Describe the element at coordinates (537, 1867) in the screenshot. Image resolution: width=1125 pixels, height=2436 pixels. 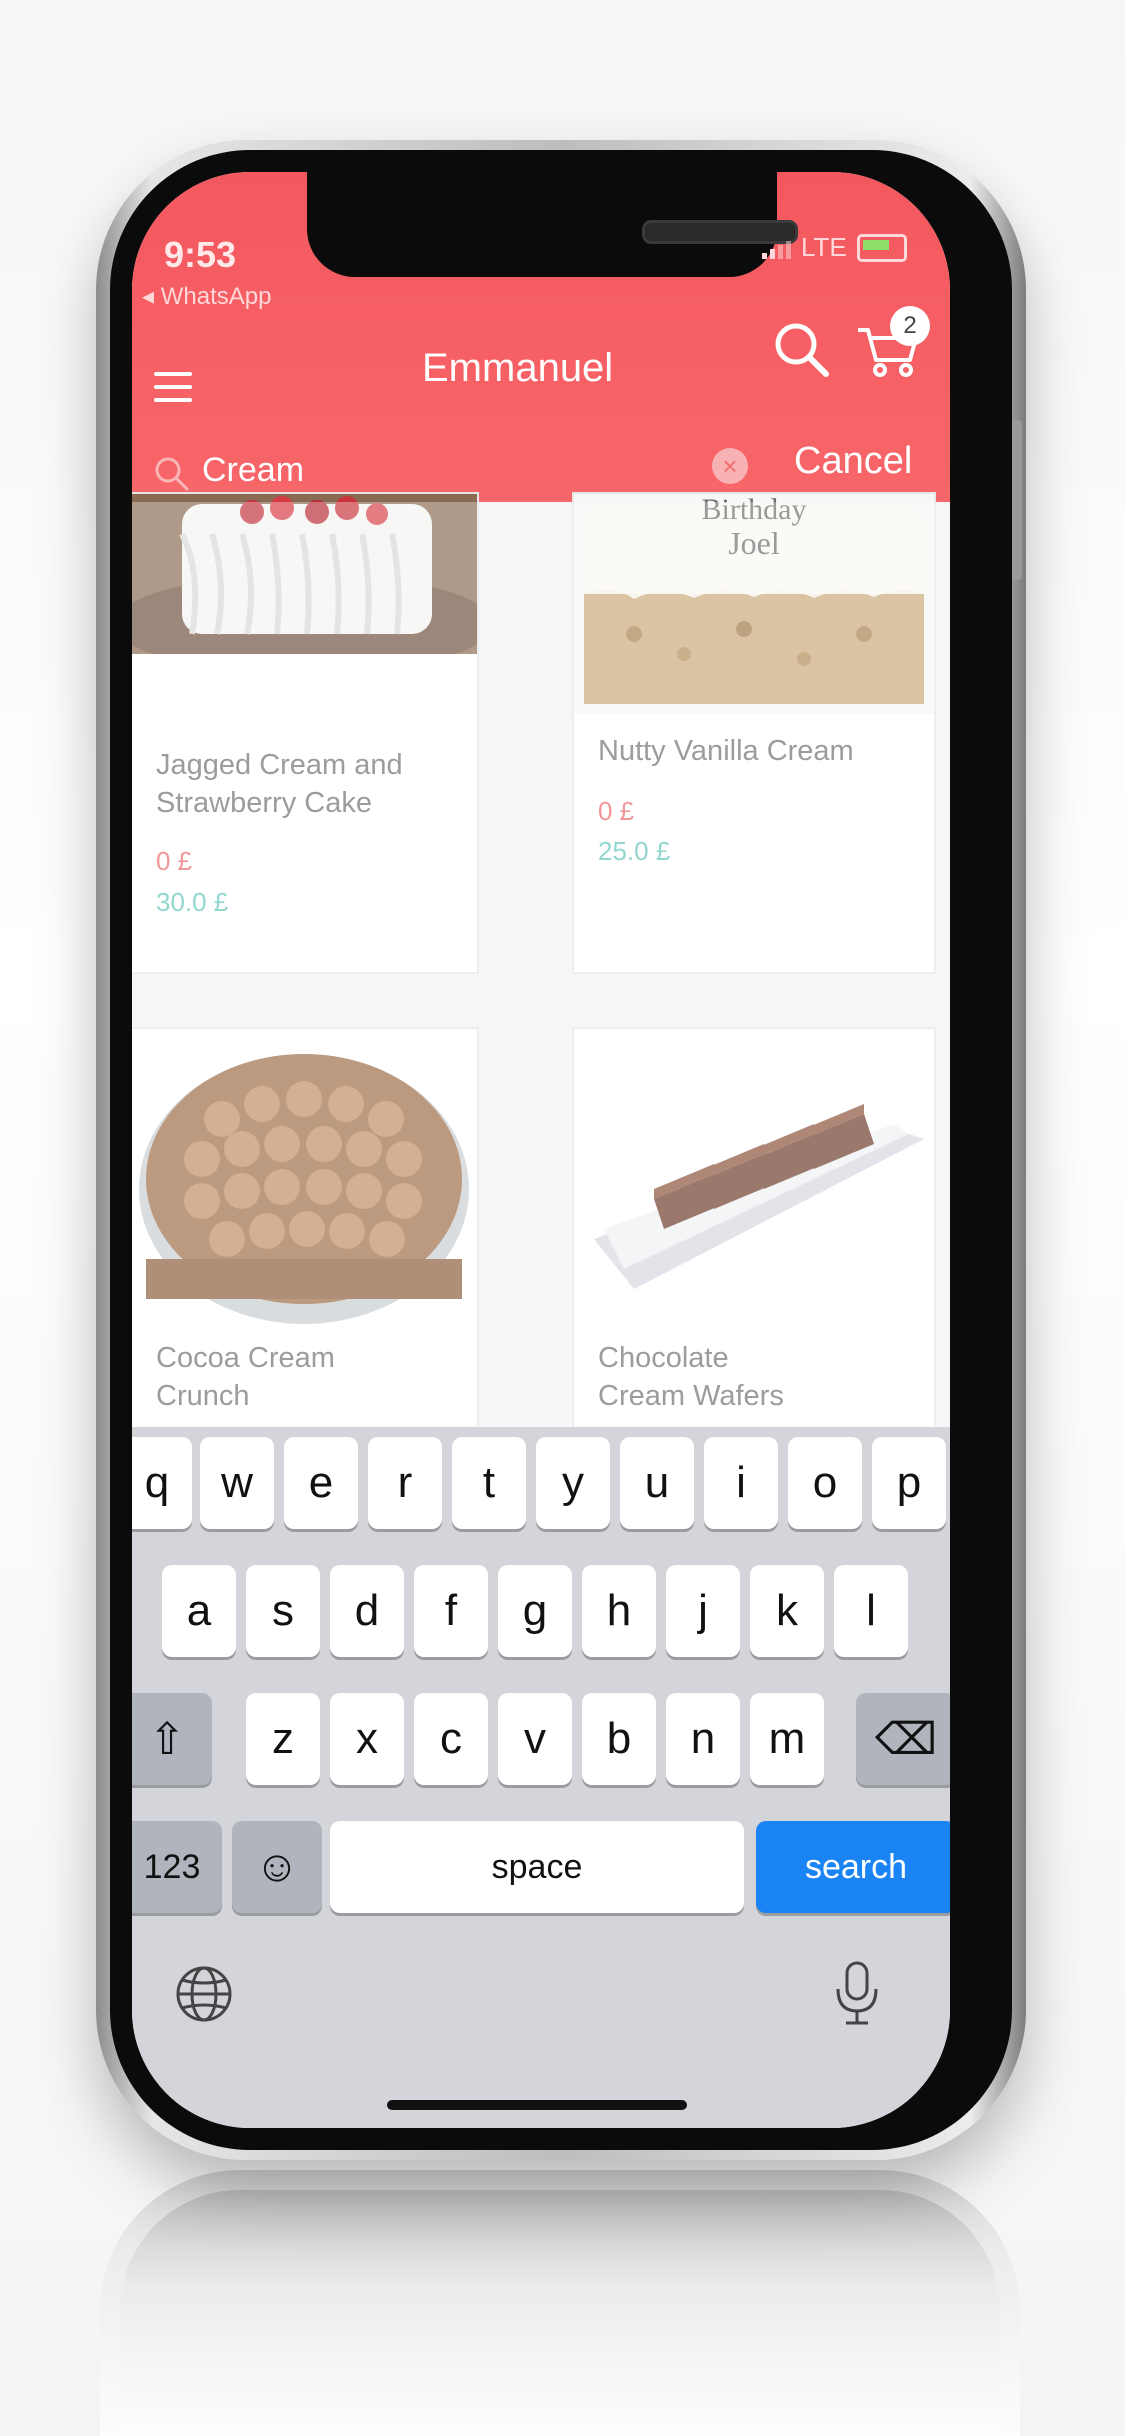
I see `space-key: space` at that location.